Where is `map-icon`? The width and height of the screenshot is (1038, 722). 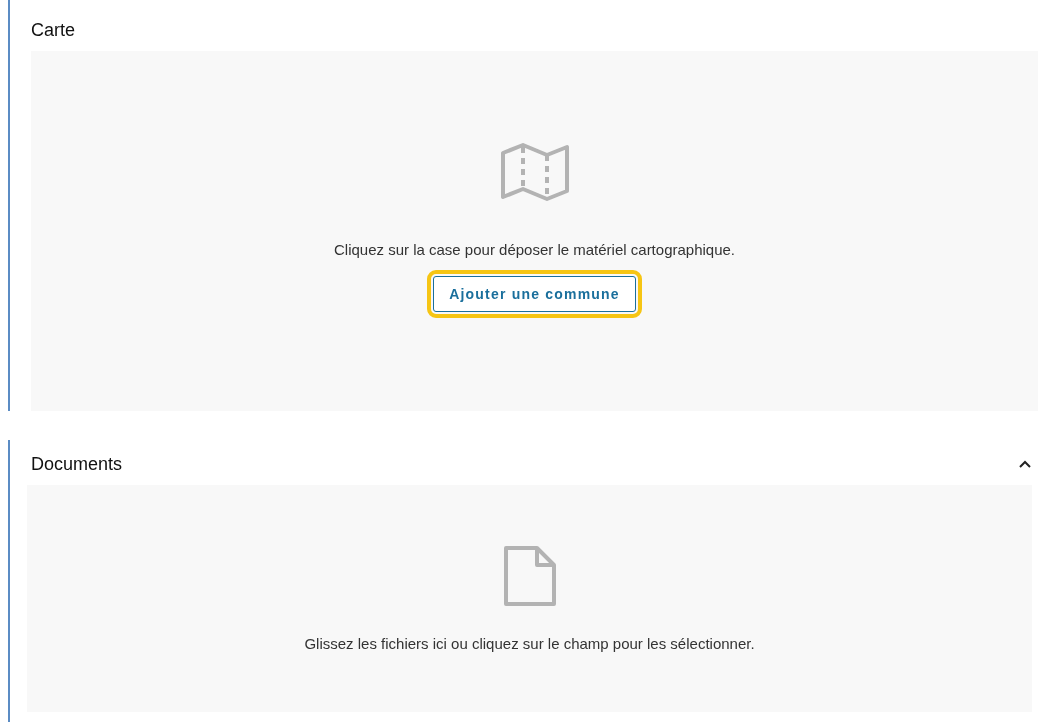 map-icon is located at coordinates (534, 172).